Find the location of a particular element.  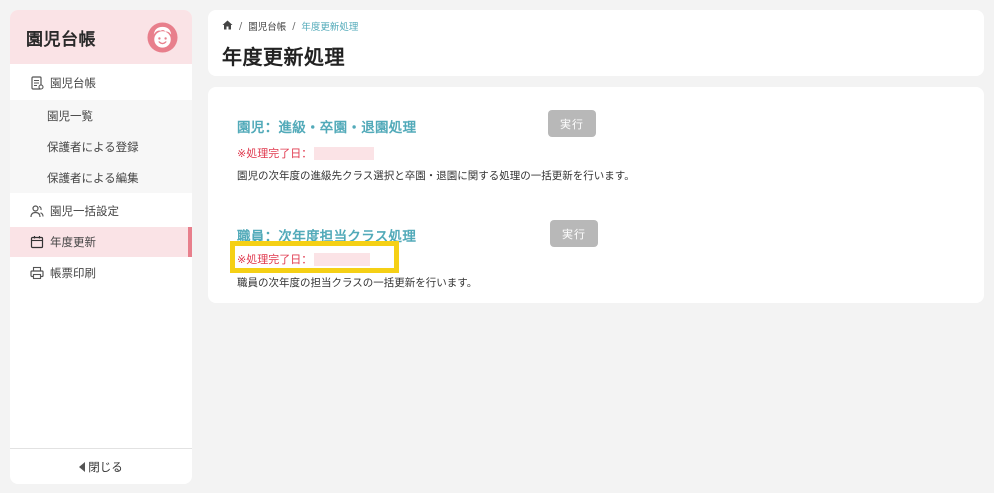

sidebar-item-ledger: 園児台帳 is located at coordinates (101, 83).